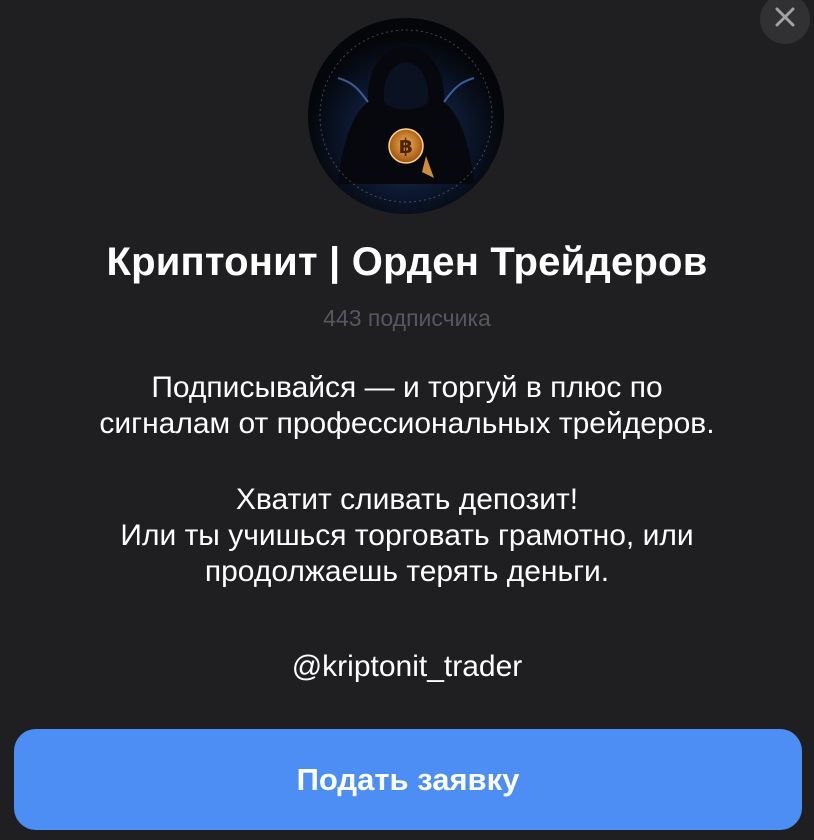 Image resolution: width=814 pixels, height=840 pixels. I want to click on close-icon, so click(785, 19).